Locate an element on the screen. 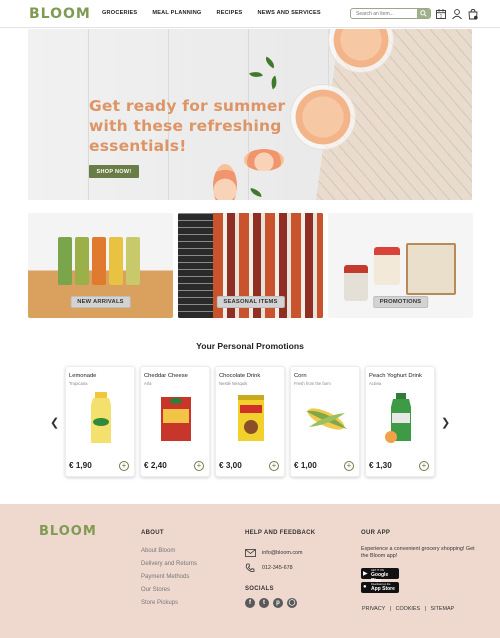 The height and width of the screenshot is (638, 500). nav-meal-planning: MEAL PLANNING is located at coordinates (176, 13).